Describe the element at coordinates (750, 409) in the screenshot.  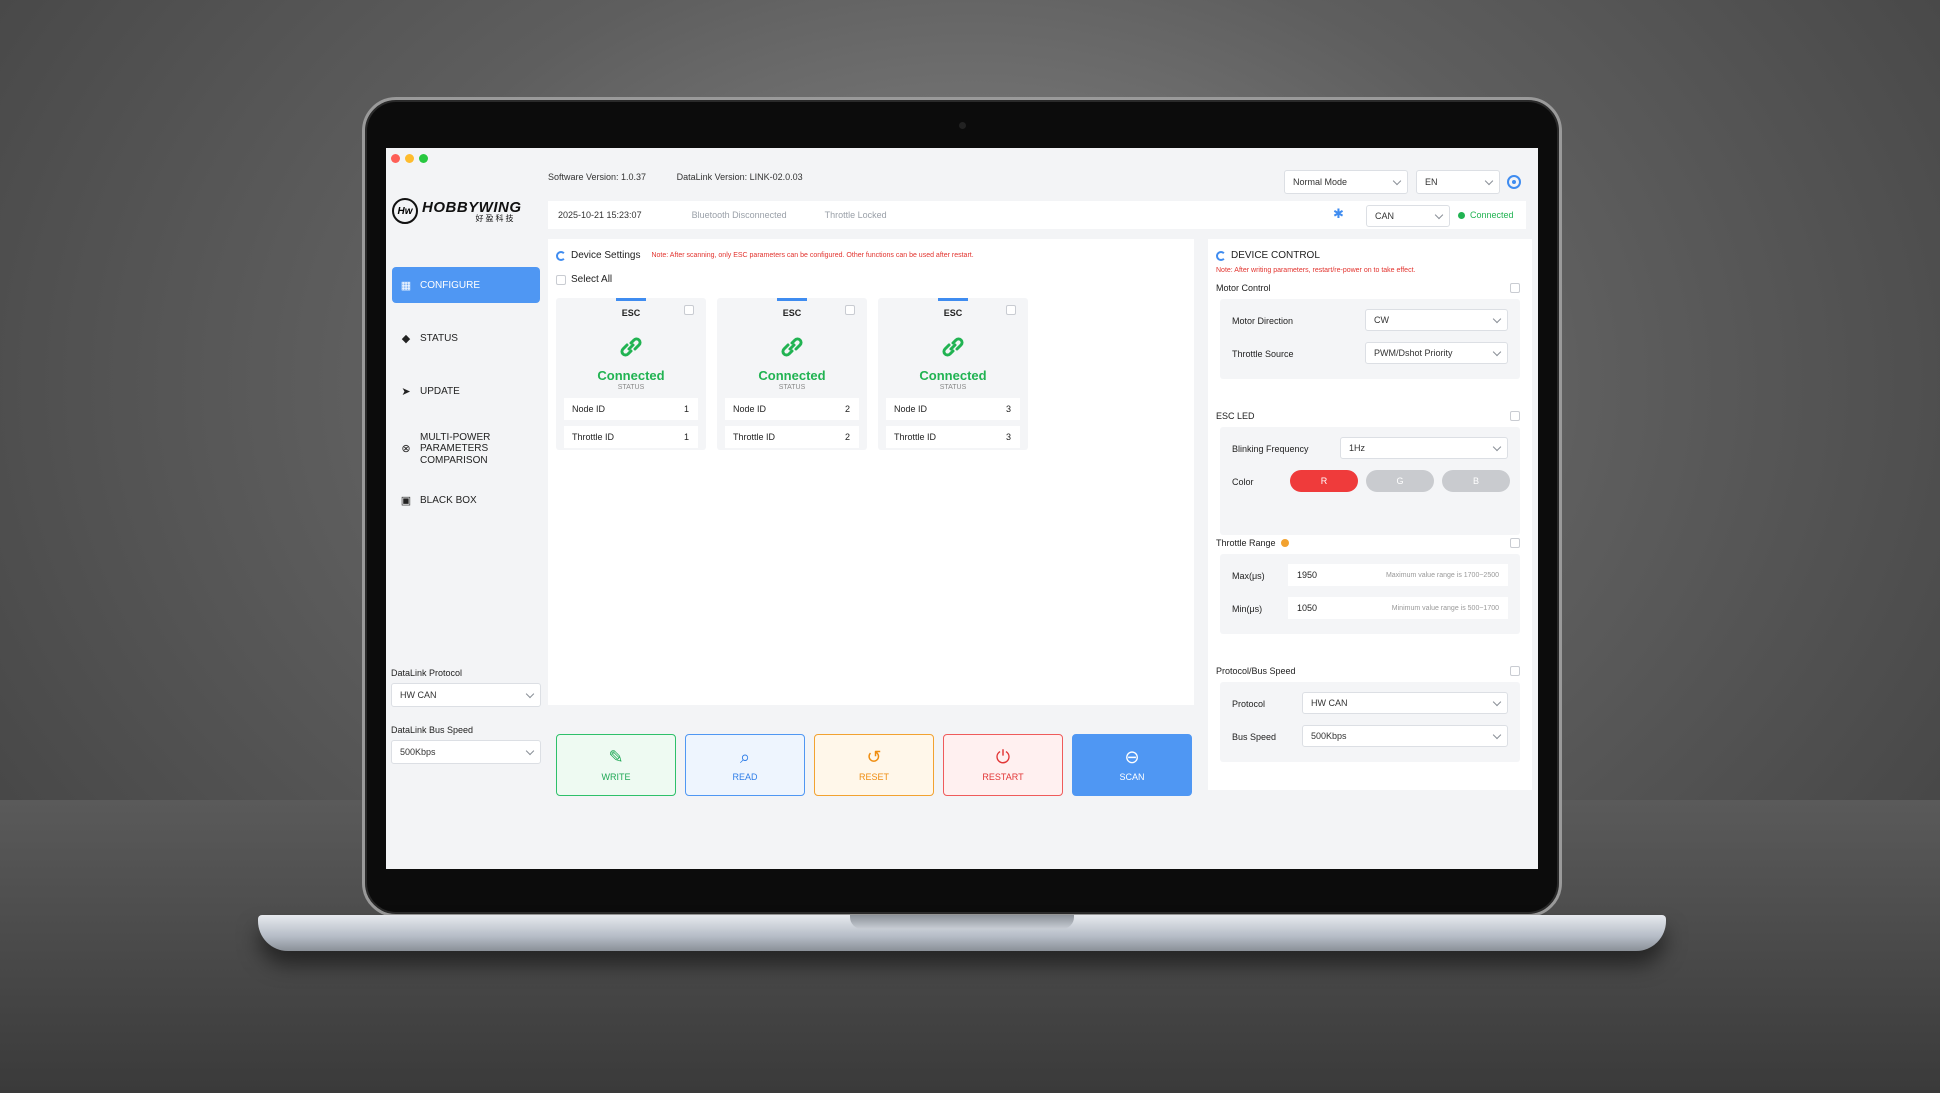
I see `node-id-label: Node ID` at that location.